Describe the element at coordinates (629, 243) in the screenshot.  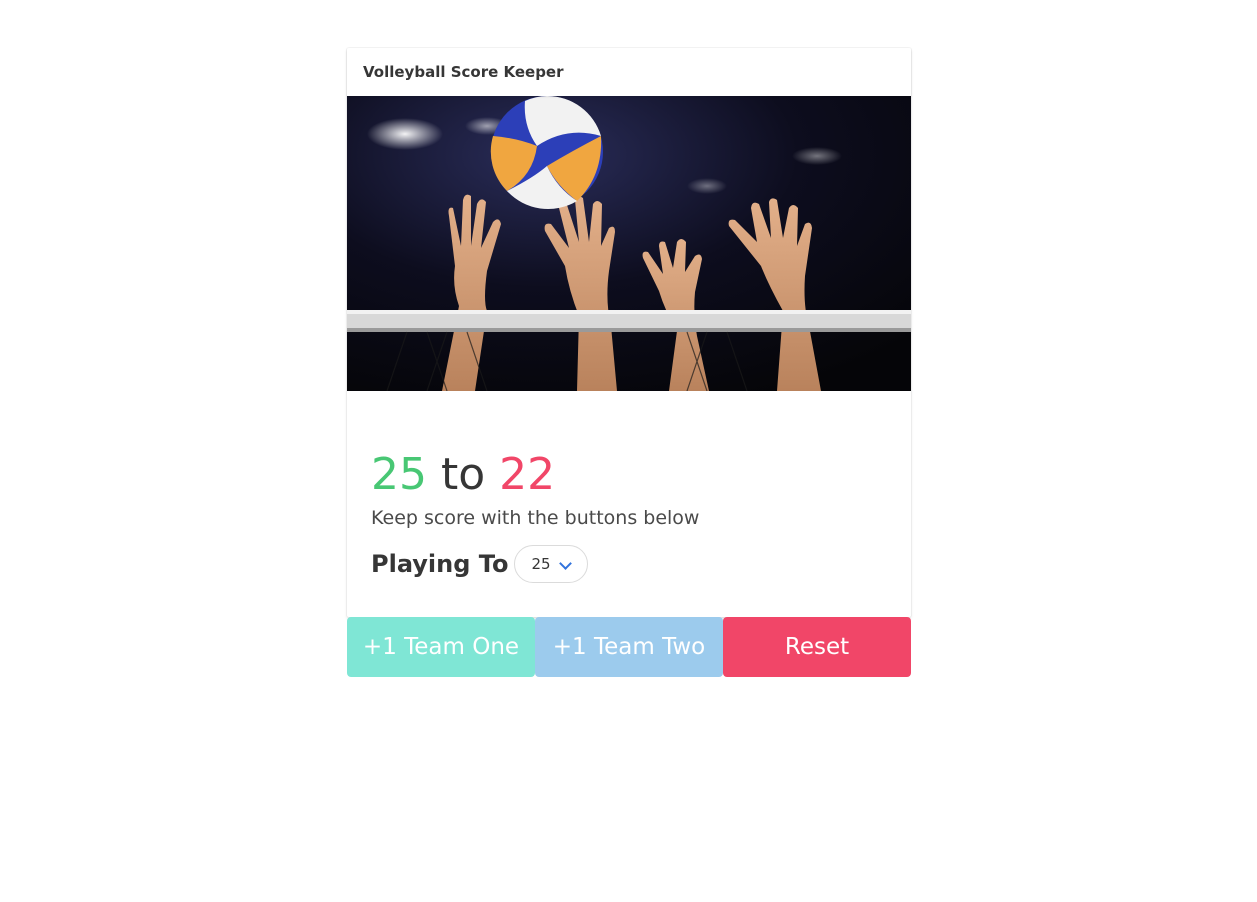
I see `volleyball-image` at that location.